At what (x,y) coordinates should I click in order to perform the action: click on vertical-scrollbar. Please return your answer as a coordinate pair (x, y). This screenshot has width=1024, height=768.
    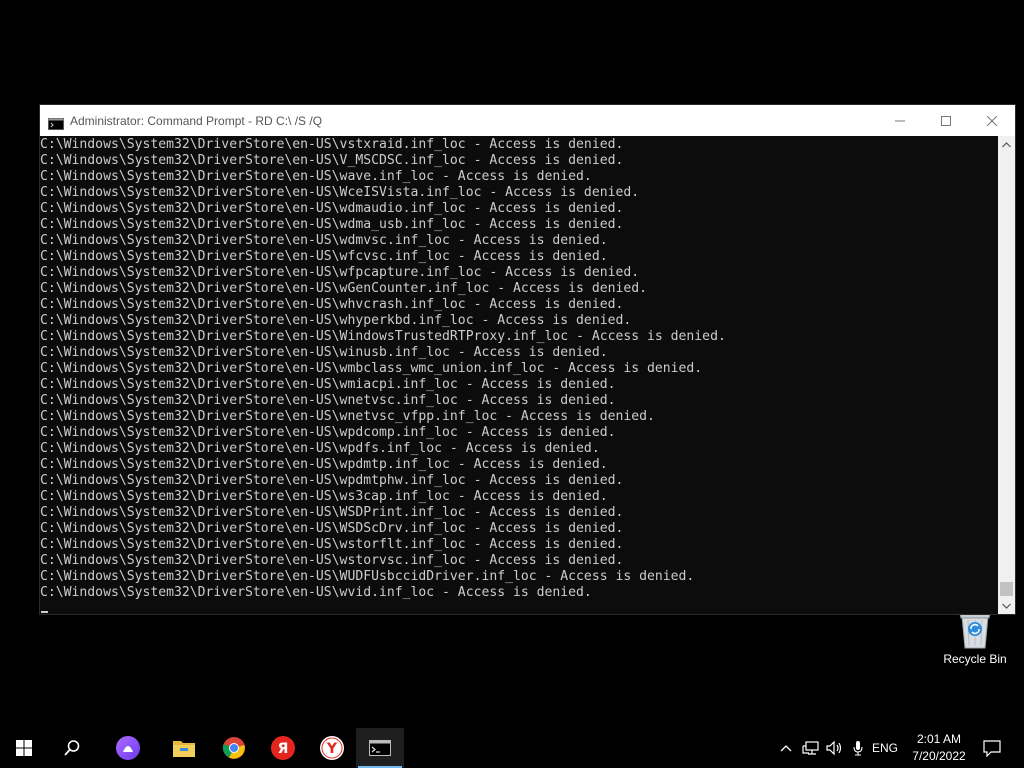
    Looking at the image, I should click on (1006, 375).